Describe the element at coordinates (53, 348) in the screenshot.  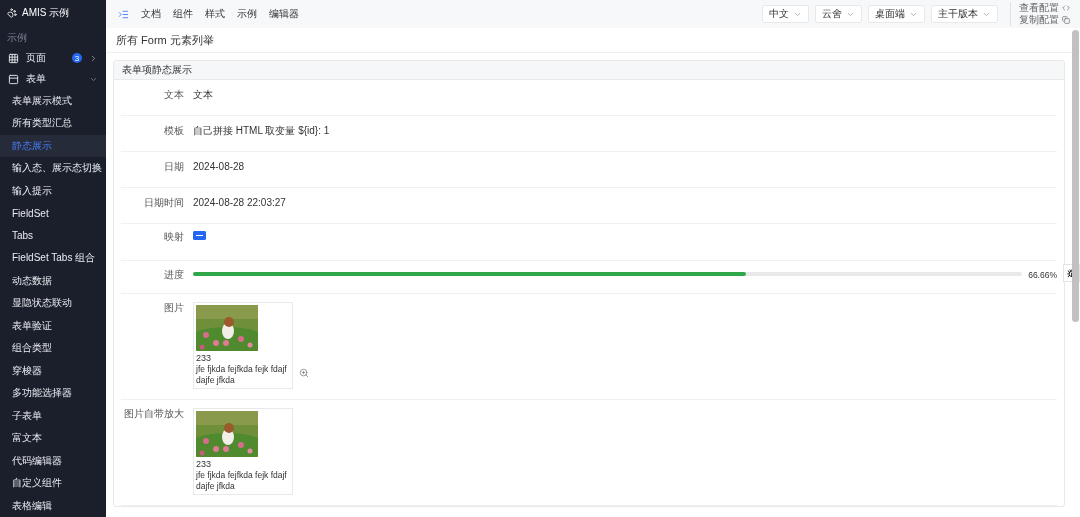
I see `sidebar-subitem: 组合类型` at that location.